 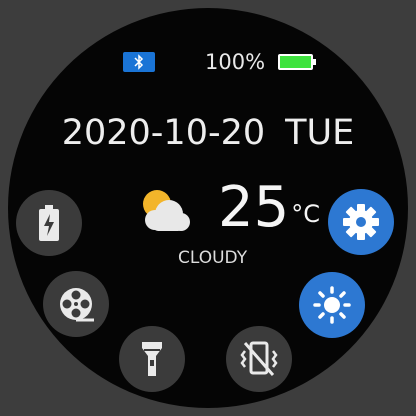 I want to click on battery-saver-icon, so click(x=49, y=223).